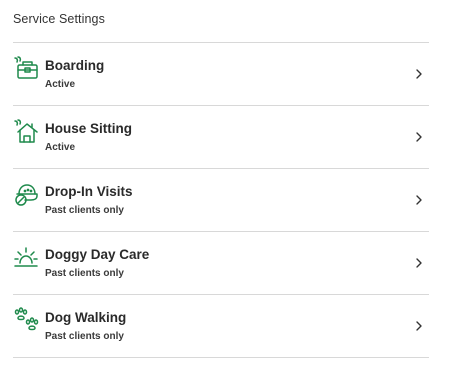 This screenshot has height=387, width=455. I want to click on service-row-drop-in-visits: Drop-In Visits Past clients only, so click(221, 200).